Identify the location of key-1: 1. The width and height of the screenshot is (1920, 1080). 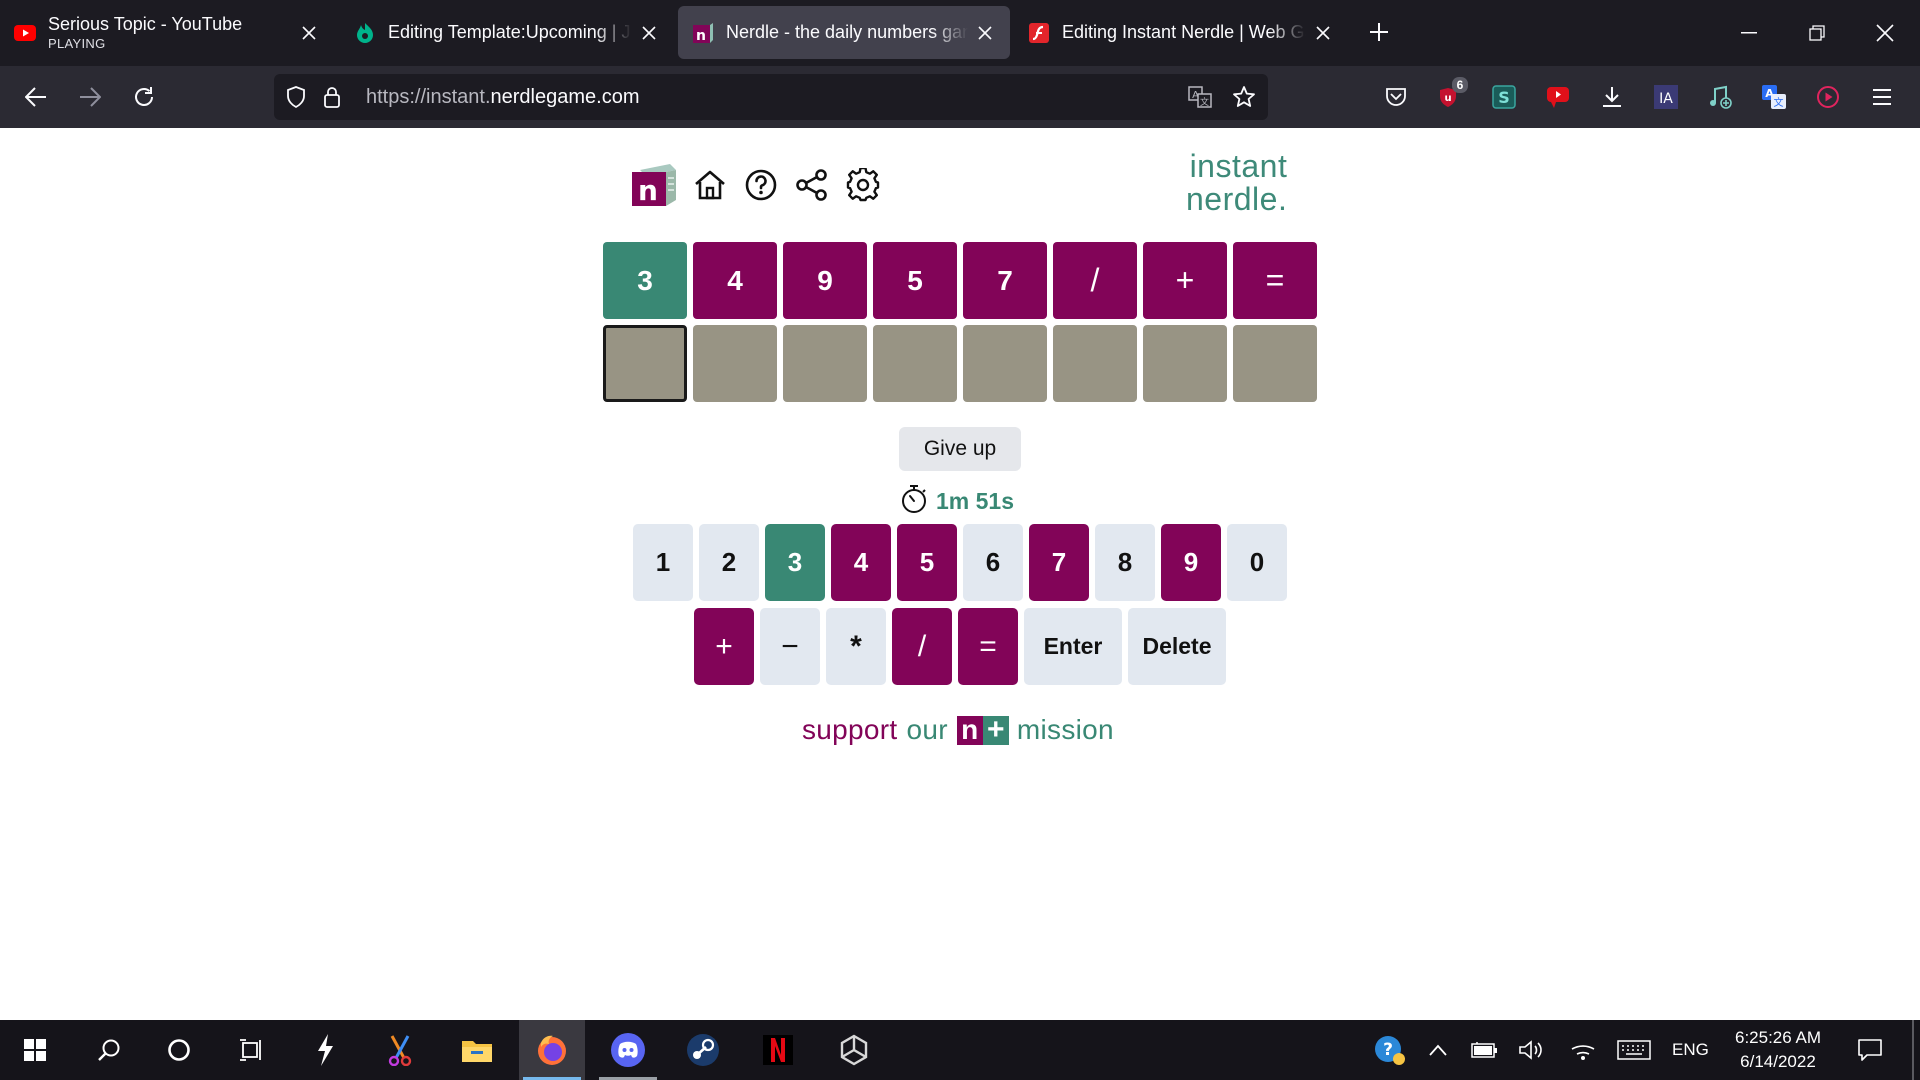
(663, 562).